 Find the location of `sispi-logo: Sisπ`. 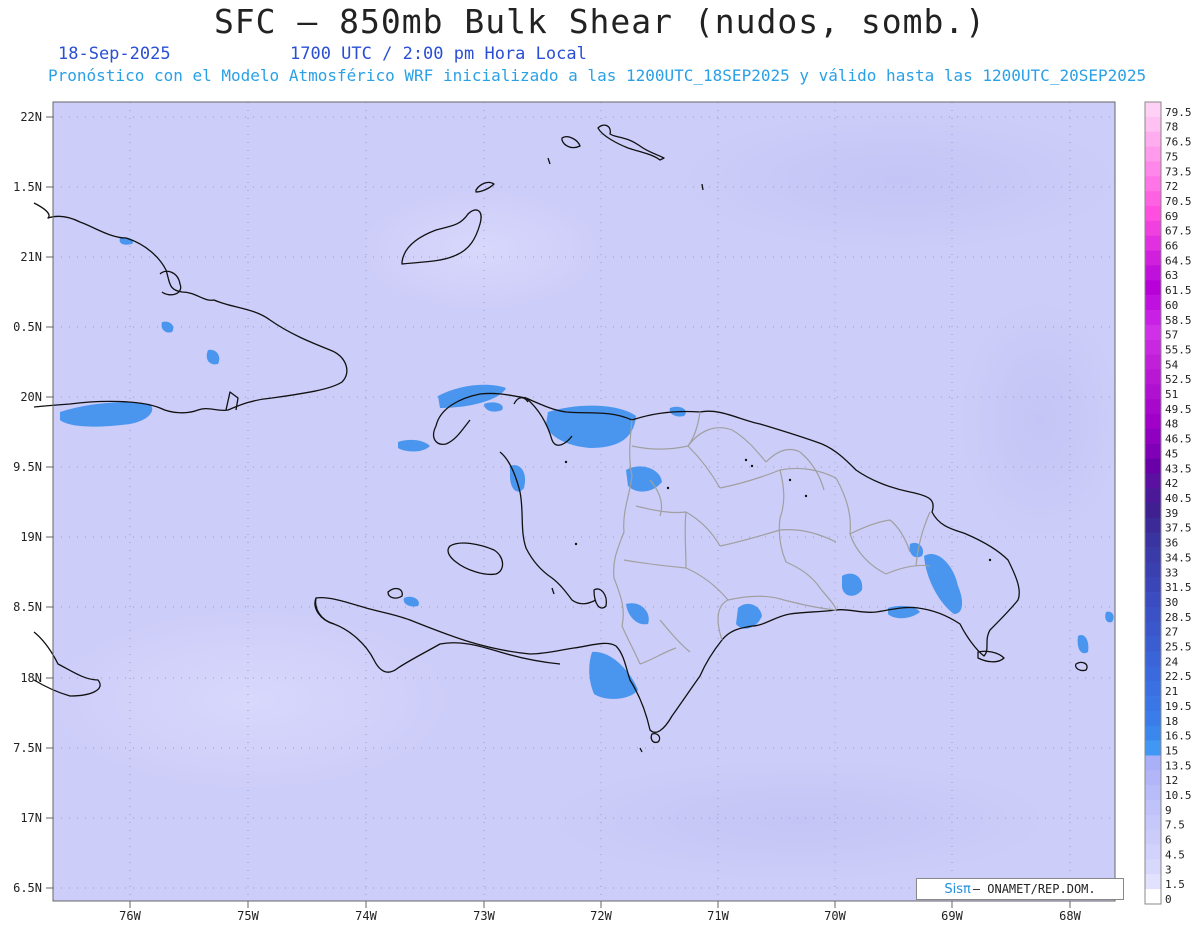

sispi-logo: Sisπ is located at coordinates (957, 889).